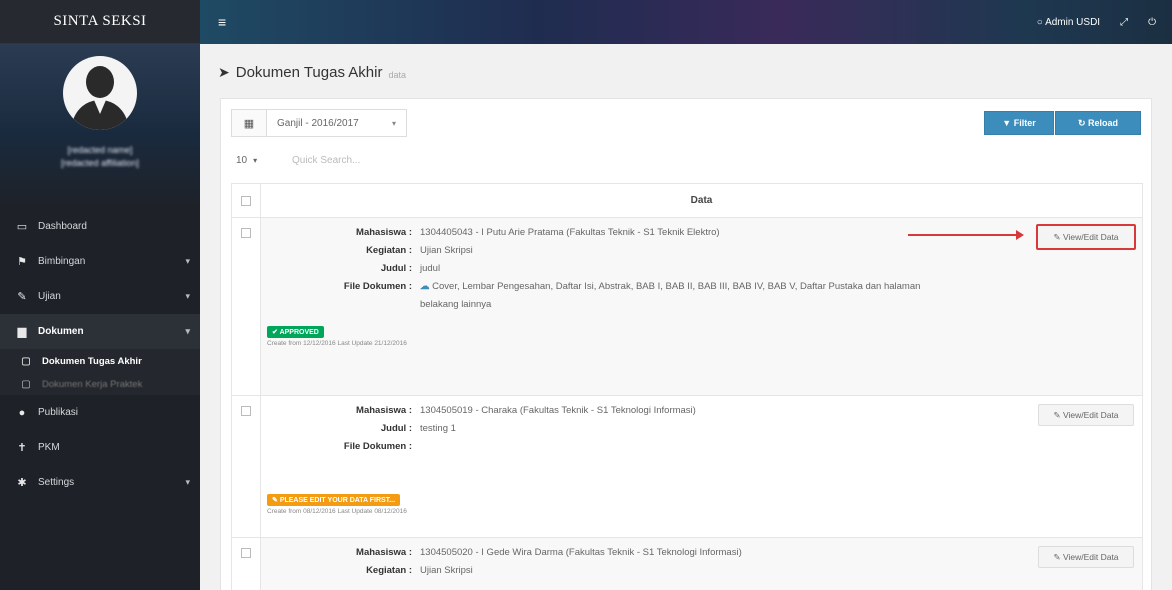 The image size is (1172, 590). What do you see at coordinates (26, 361) in the screenshot?
I see `folder-open-icon: ▢` at bounding box center [26, 361].